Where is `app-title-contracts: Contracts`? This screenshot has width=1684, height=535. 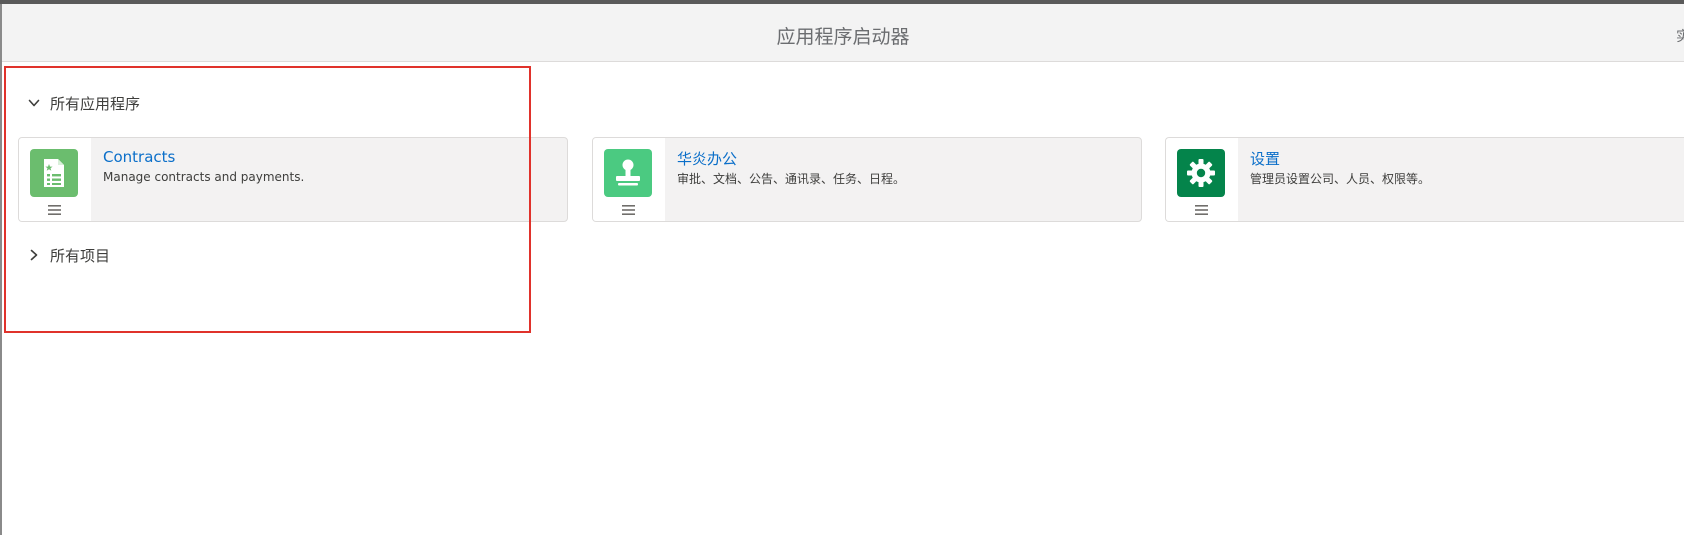 app-title-contracts: Contracts is located at coordinates (139, 157).